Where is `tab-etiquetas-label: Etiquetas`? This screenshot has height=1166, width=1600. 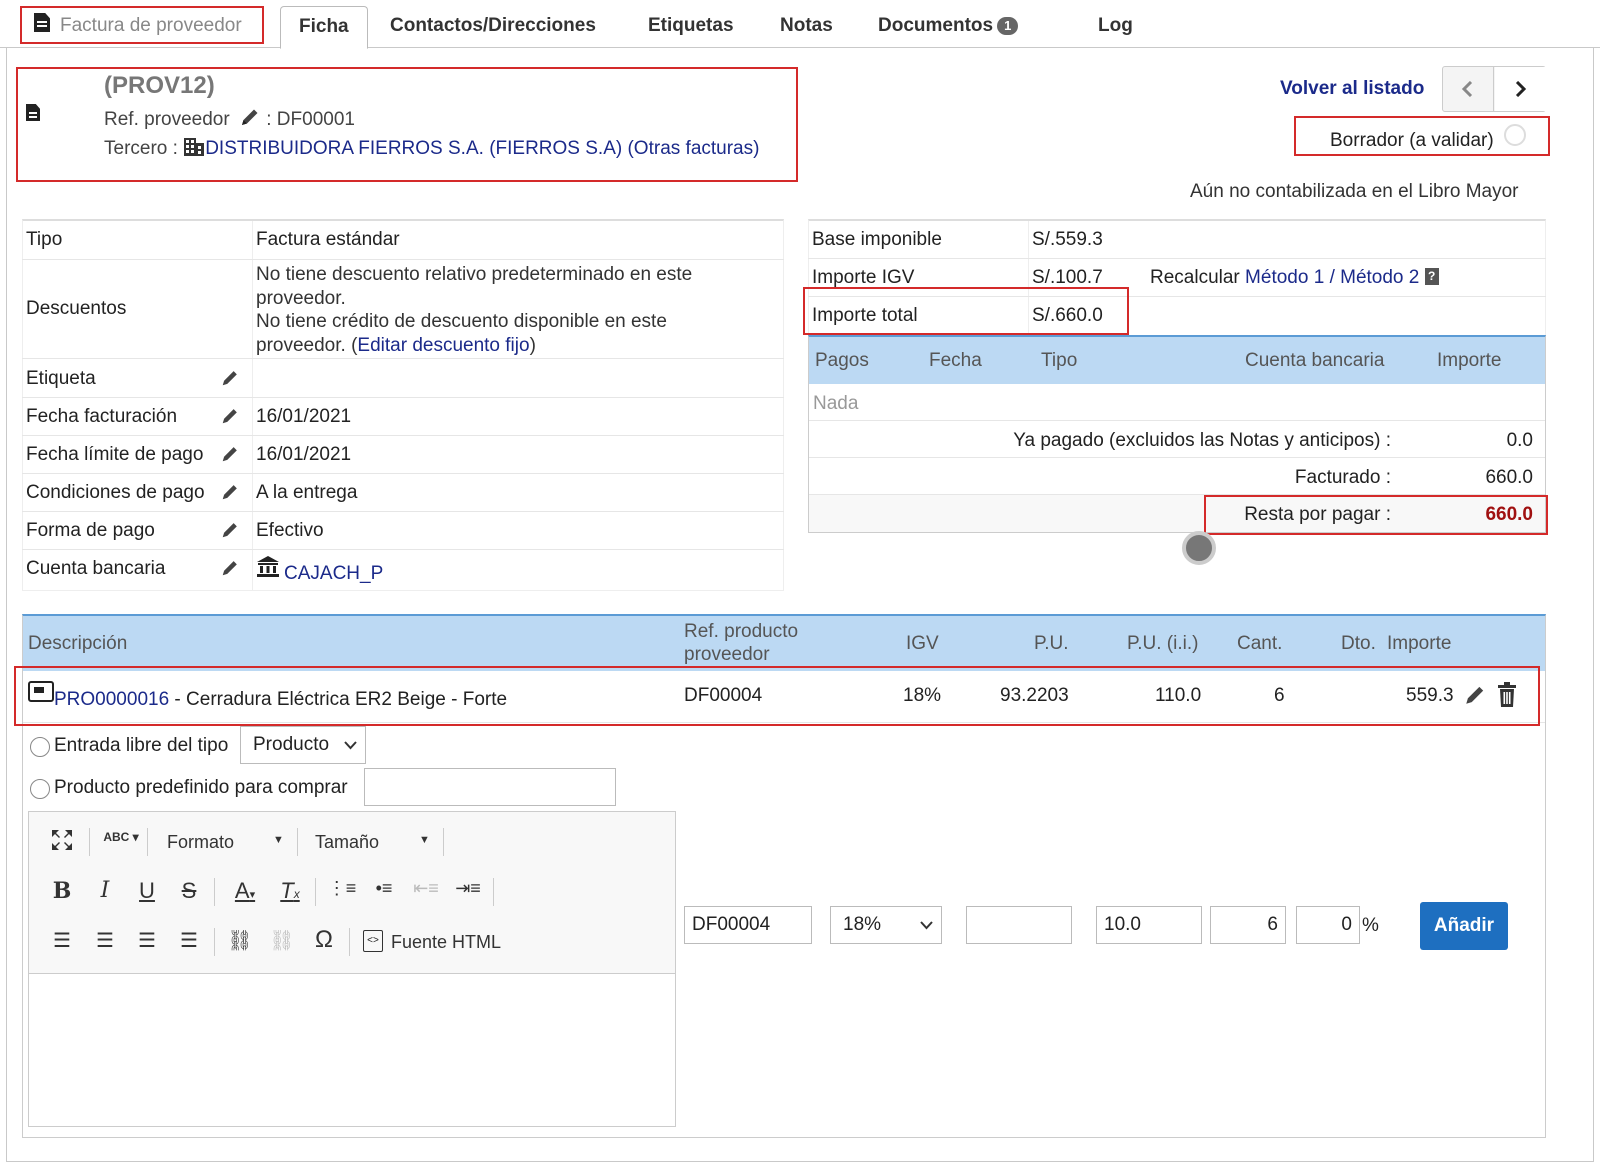 tab-etiquetas-label: Etiquetas is located at coordinates (691, 25).